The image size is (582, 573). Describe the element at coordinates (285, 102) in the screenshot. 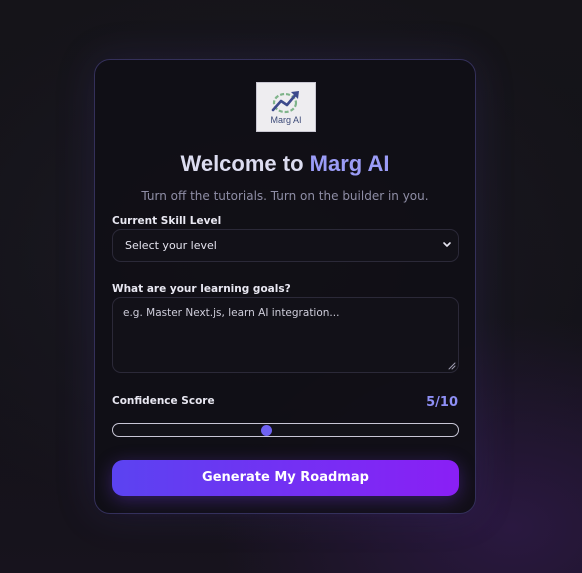

I see `rising-chart-arrow-icon` at that location.